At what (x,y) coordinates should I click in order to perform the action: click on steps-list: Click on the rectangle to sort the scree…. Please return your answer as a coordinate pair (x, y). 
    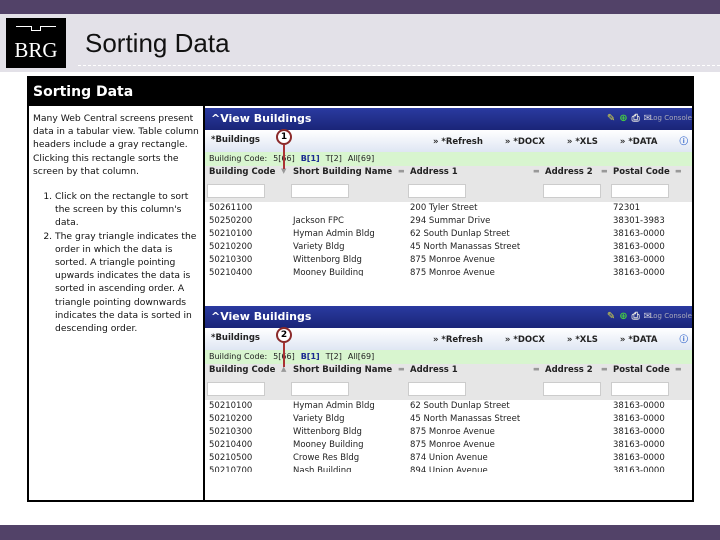
    Looking at the image, I should click on (116, 262).